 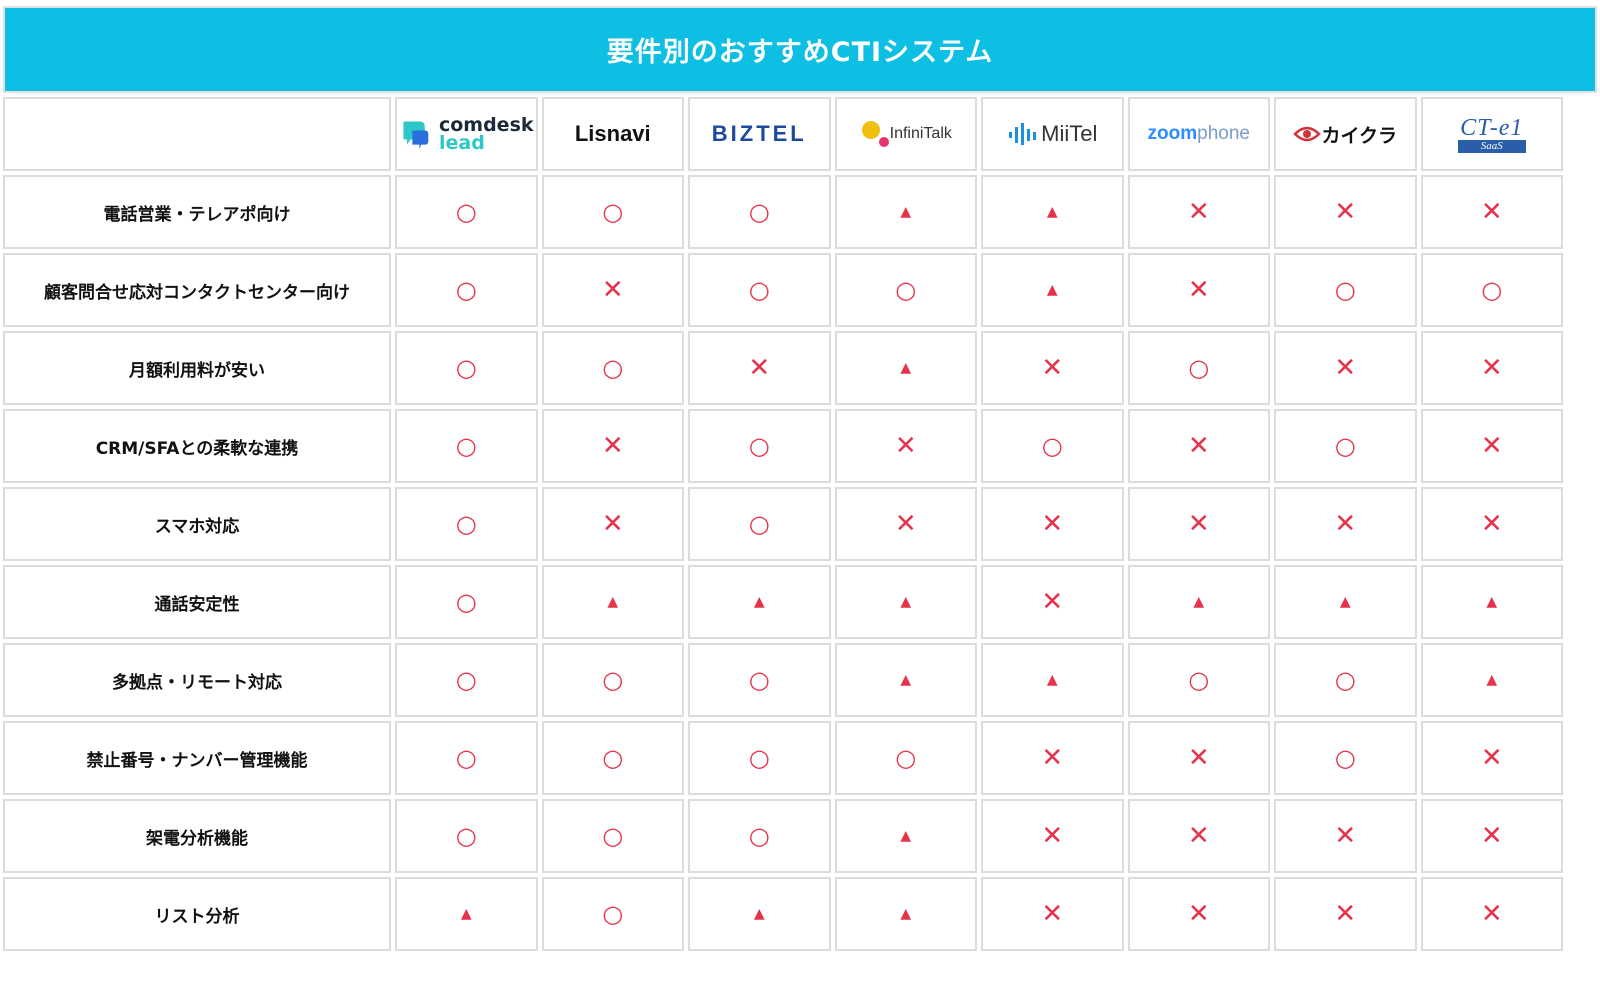 What do you see at coordinates (1491, 134) in the screenshot?
I see `ctel-logo: CT-e1 SaaS` at bounding box center [1491, 134].